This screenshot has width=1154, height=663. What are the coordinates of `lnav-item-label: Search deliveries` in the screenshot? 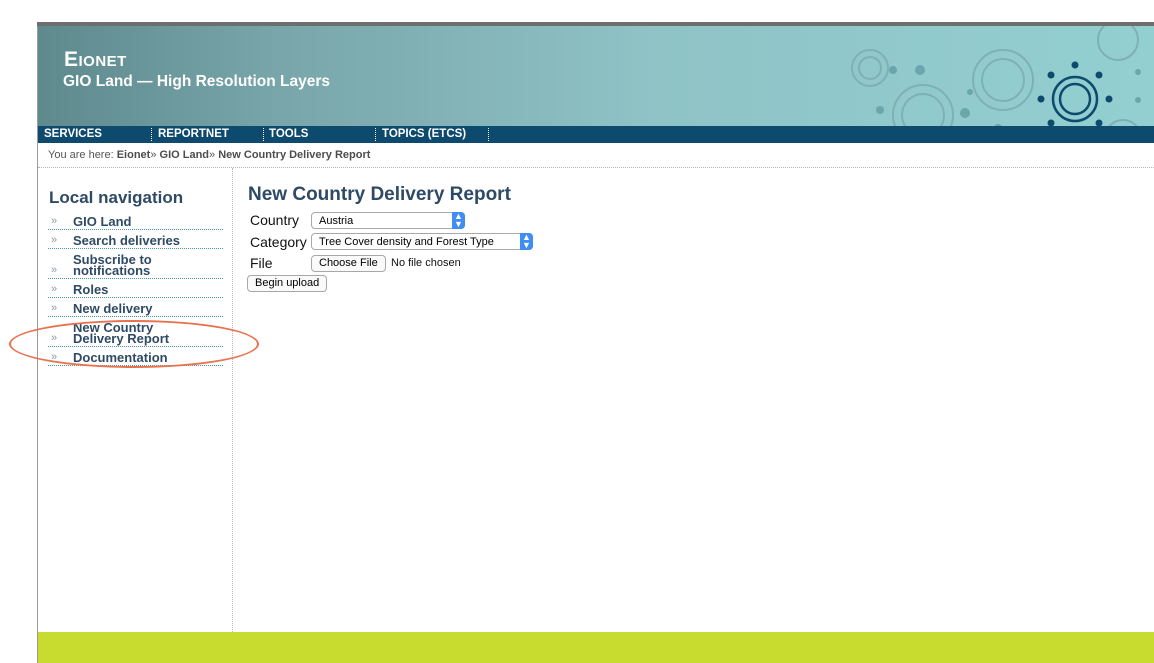 It's located at (126, 240).